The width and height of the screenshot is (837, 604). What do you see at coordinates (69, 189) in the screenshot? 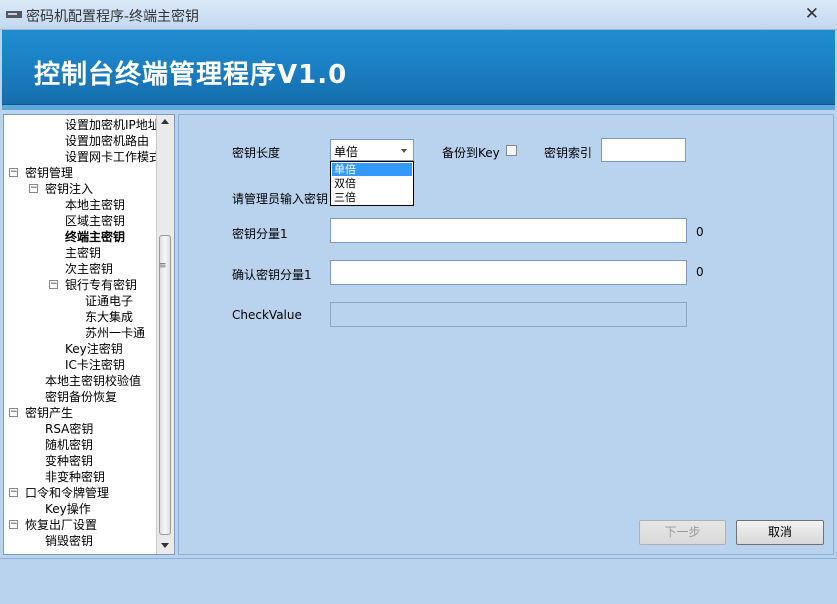
I see `tree-item: 密钥注入` at bounding box center [69, 189].